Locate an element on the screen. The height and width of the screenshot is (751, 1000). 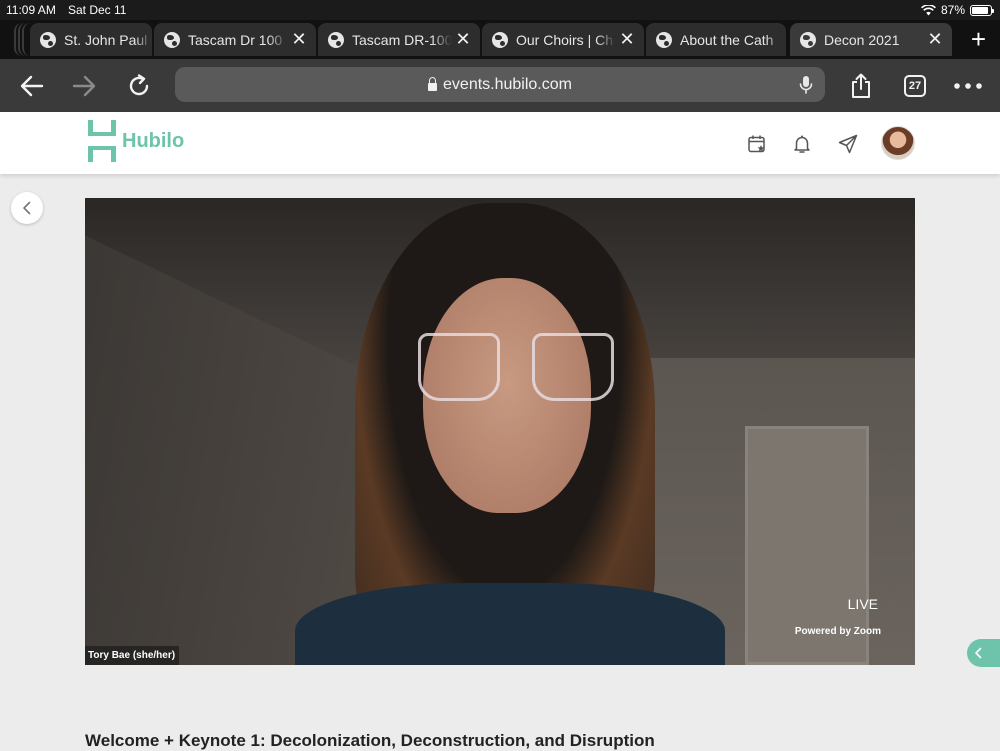
forward-arrow-icon is located at coordinates (84, 86).